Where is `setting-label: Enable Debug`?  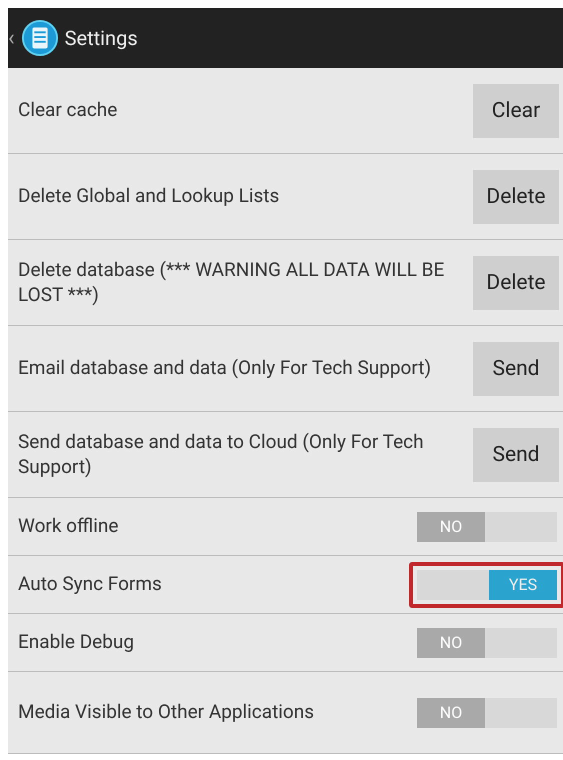
setting-label: Enable Debug is located at coordinates (76, 642).